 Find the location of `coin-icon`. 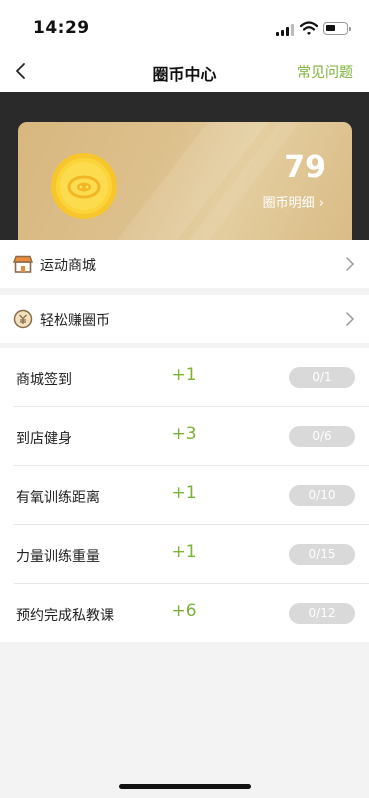

coin-icon is located at coordinates (23, 319).